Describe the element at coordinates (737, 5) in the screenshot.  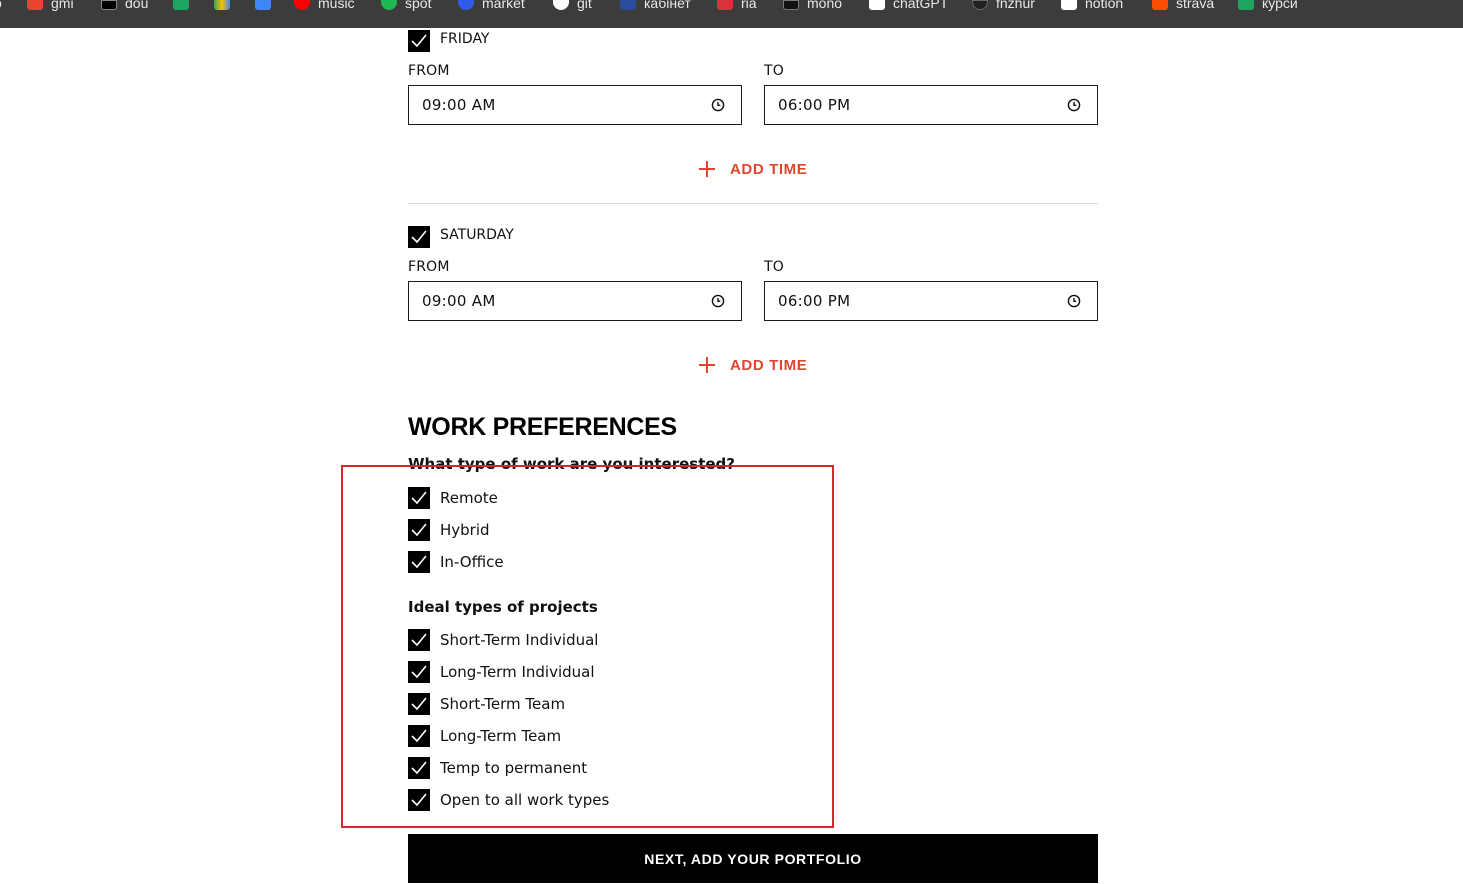
I see `bookmark-ria: ria` at that location.